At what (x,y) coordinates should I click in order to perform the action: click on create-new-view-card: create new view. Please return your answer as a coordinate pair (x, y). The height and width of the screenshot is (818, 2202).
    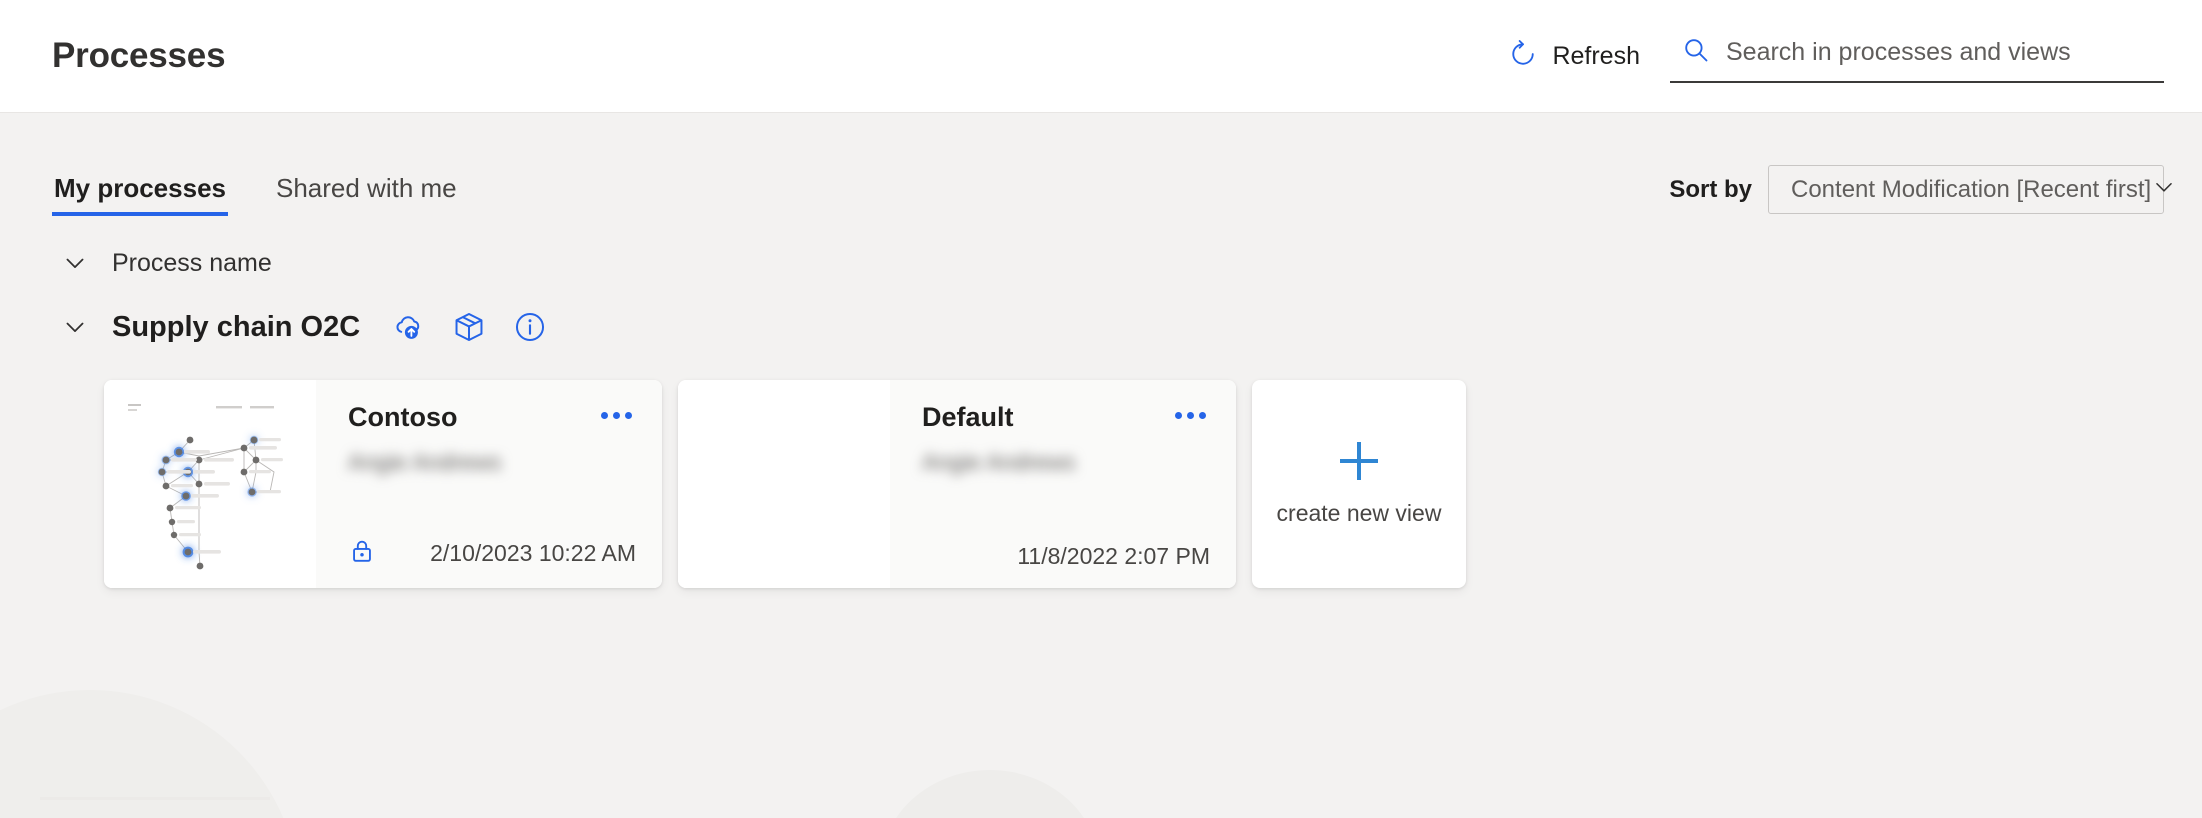
    Looking at the image, I should click on (1359, 484).